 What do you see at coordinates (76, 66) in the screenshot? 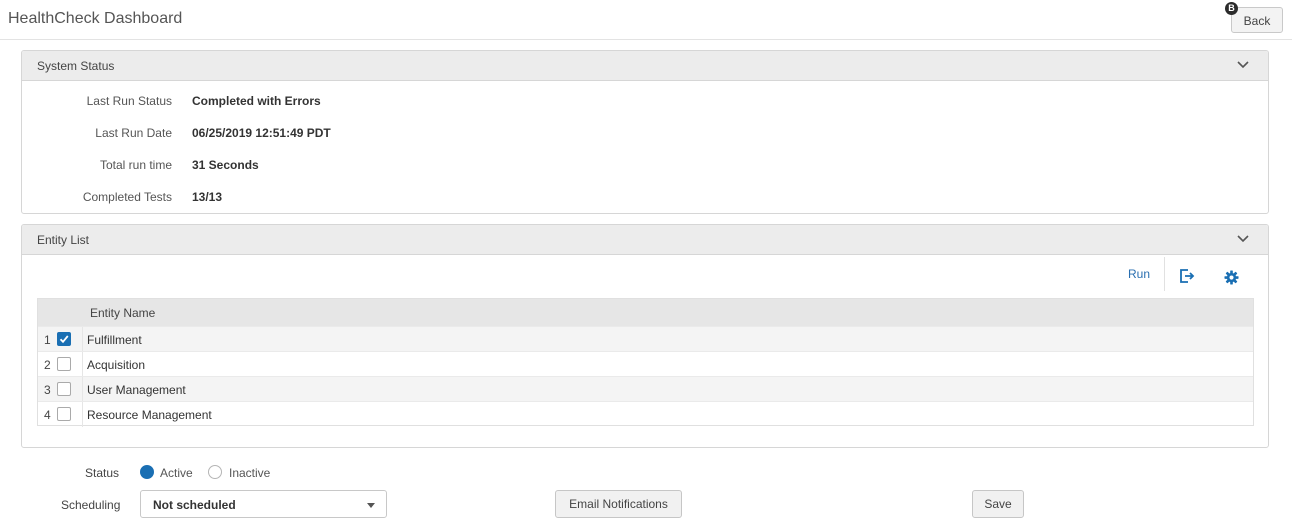
I see `system-status-title: System Status` at bounding box center [76, 66].